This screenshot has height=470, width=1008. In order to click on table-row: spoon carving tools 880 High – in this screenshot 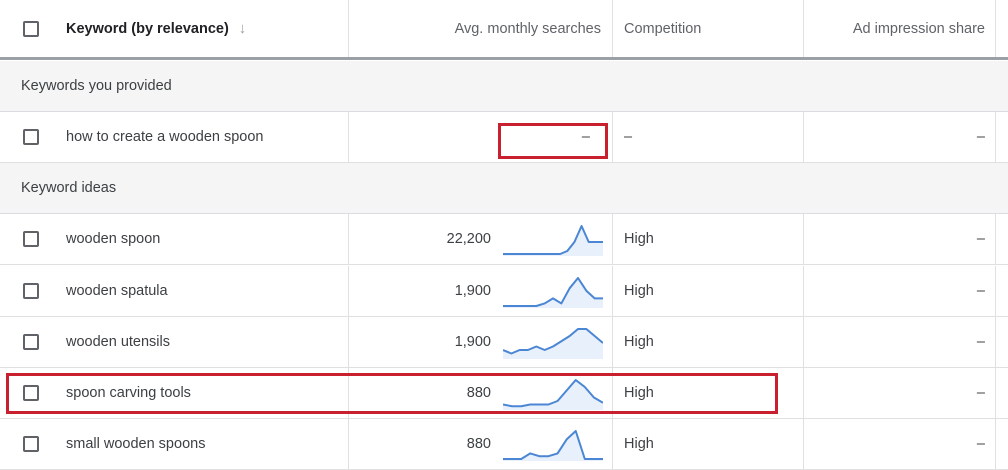, I will do `click(504, 393)`.